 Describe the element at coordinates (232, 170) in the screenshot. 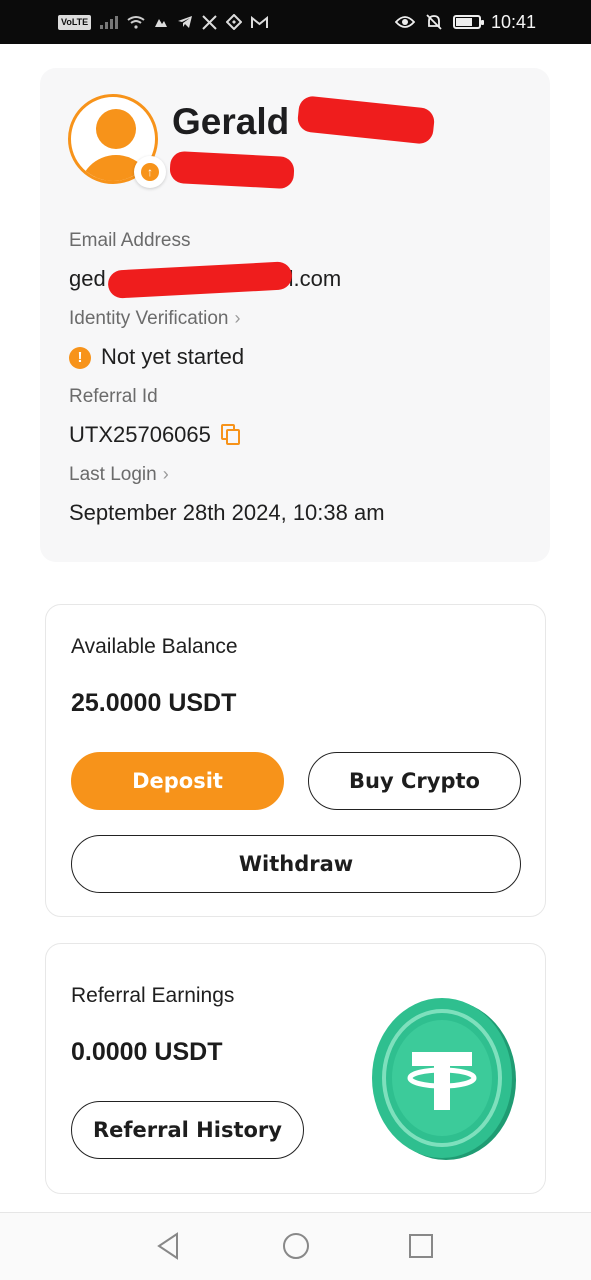

I see `name-redaction-line2` at that location.